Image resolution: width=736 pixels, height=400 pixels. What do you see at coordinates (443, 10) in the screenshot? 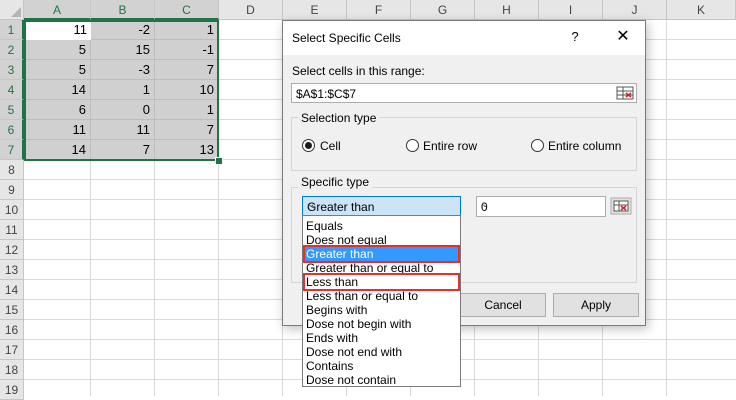
I see `column-header-g: G` at bounding box center [443, 10].